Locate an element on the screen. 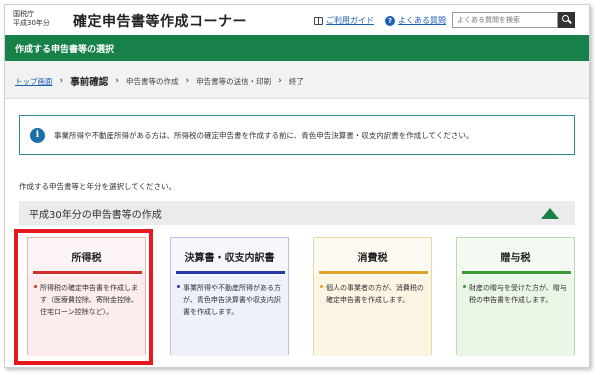 The image size is (600, 375). breadcrumb-current-step: 事前確認 is located at coordinates (89, 82).